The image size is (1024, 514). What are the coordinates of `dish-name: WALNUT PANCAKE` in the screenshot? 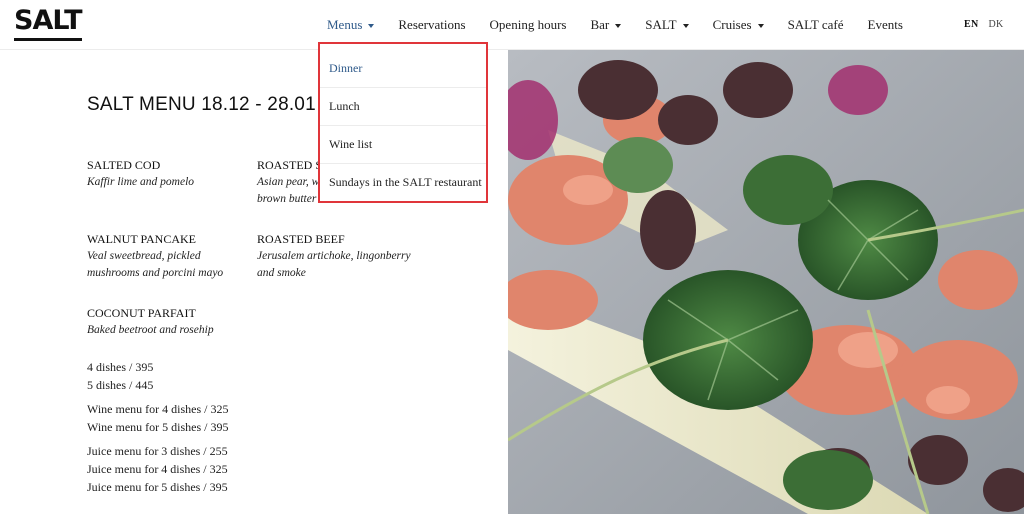 It's located at (142, 239).